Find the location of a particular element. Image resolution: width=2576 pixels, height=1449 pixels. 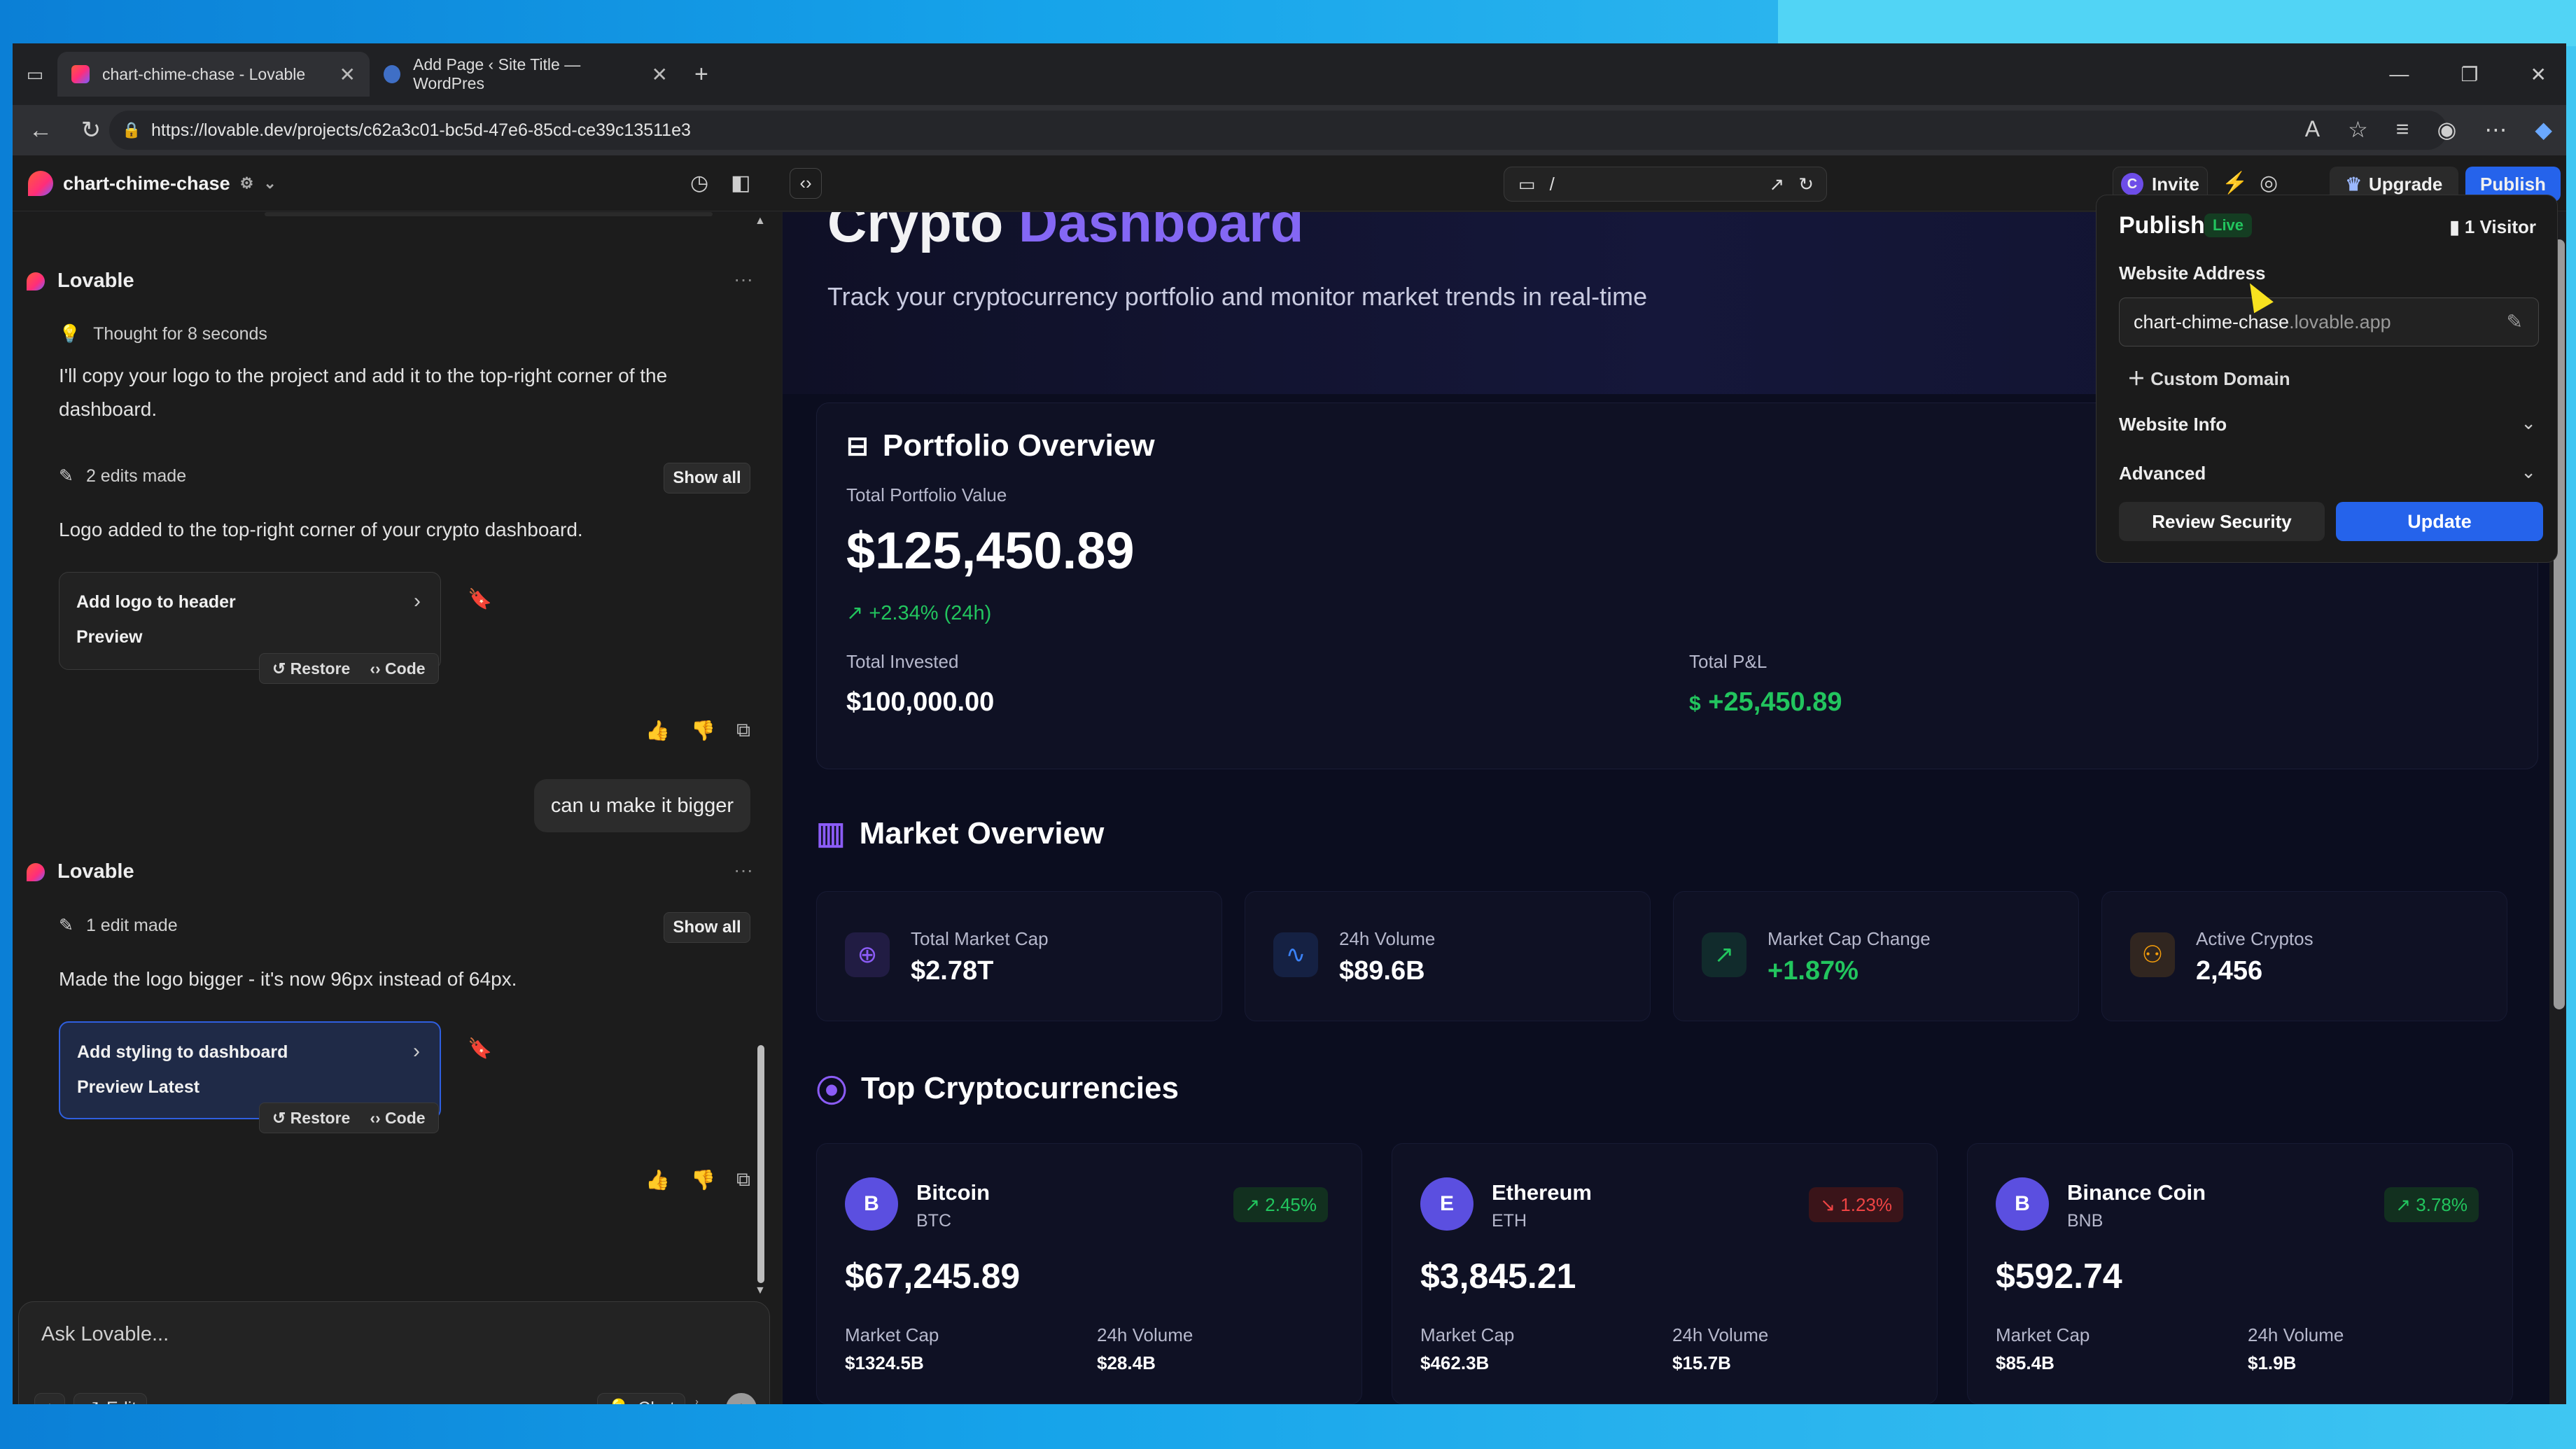

chat-mode-button: 💡 Chat is located at coordinates (641, 1398).